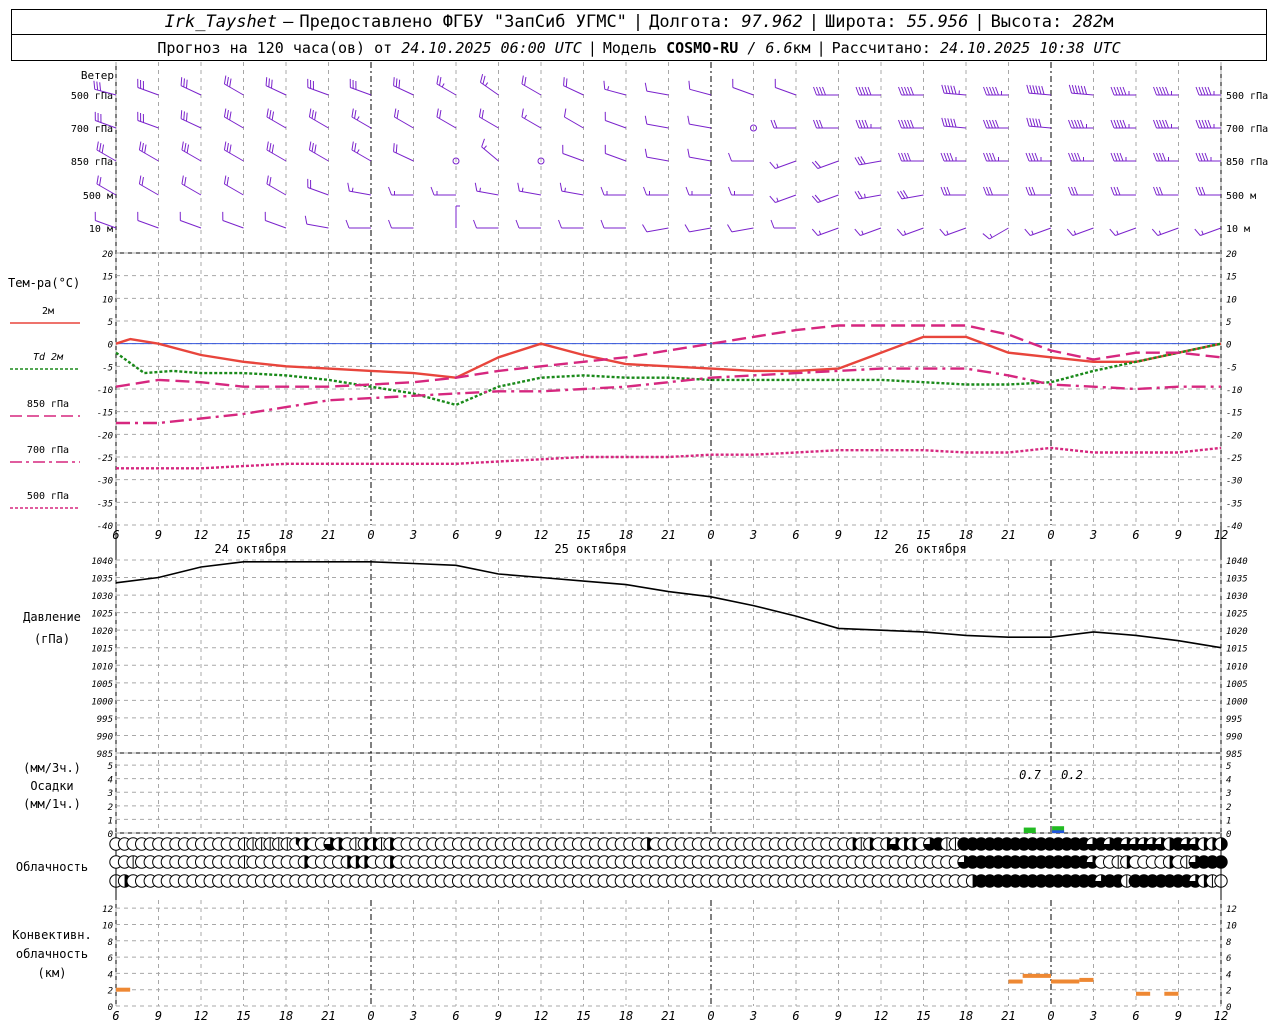  Describe the element at coordinates (44, 283) in the screenshot. I see `temp-title: Тем-ра(°C)` at that location.